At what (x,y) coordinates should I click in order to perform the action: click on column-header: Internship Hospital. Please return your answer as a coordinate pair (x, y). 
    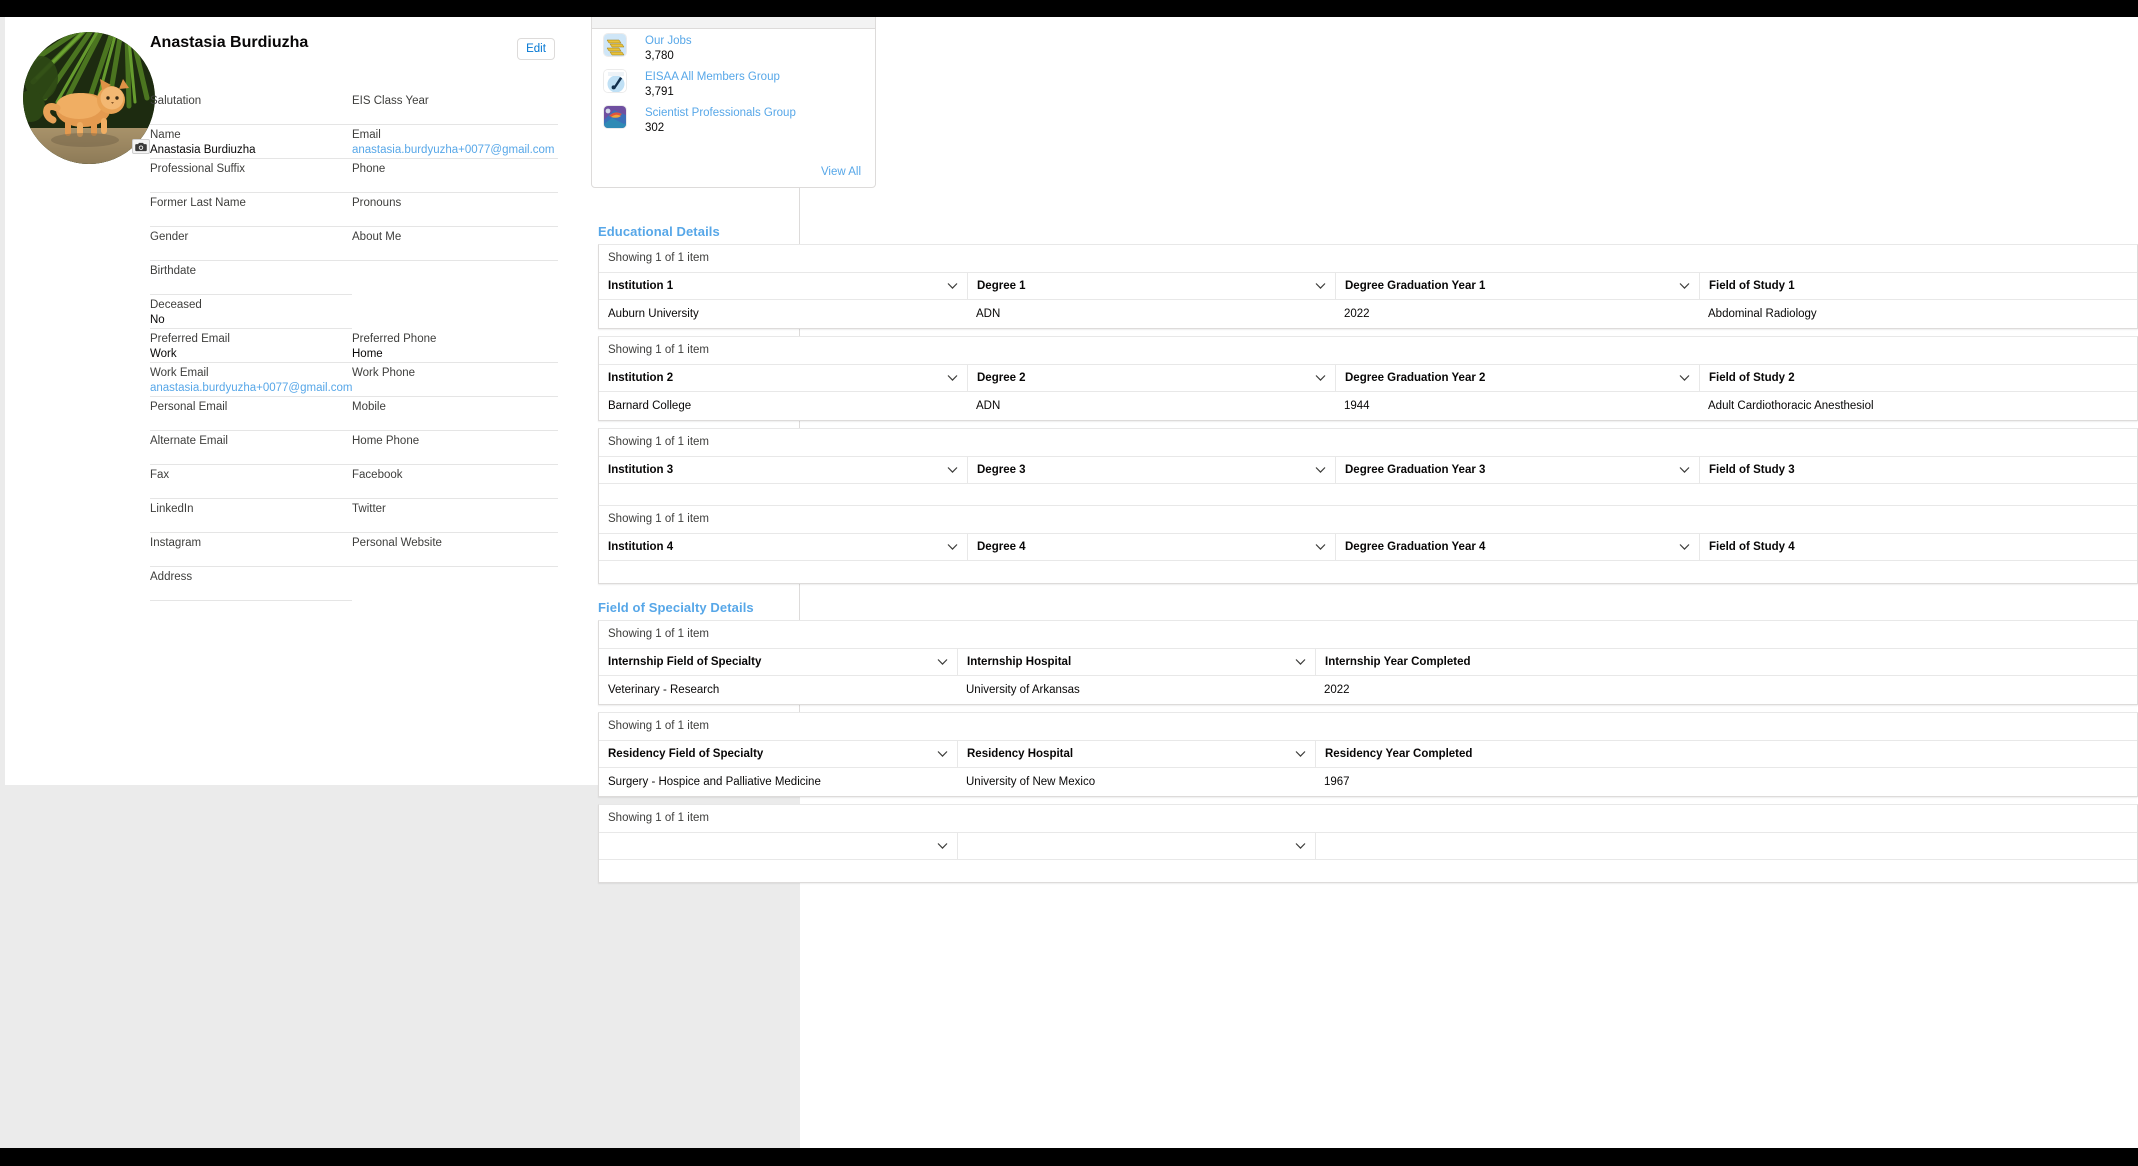
    Looking at the image, I should click on (1136, 662).